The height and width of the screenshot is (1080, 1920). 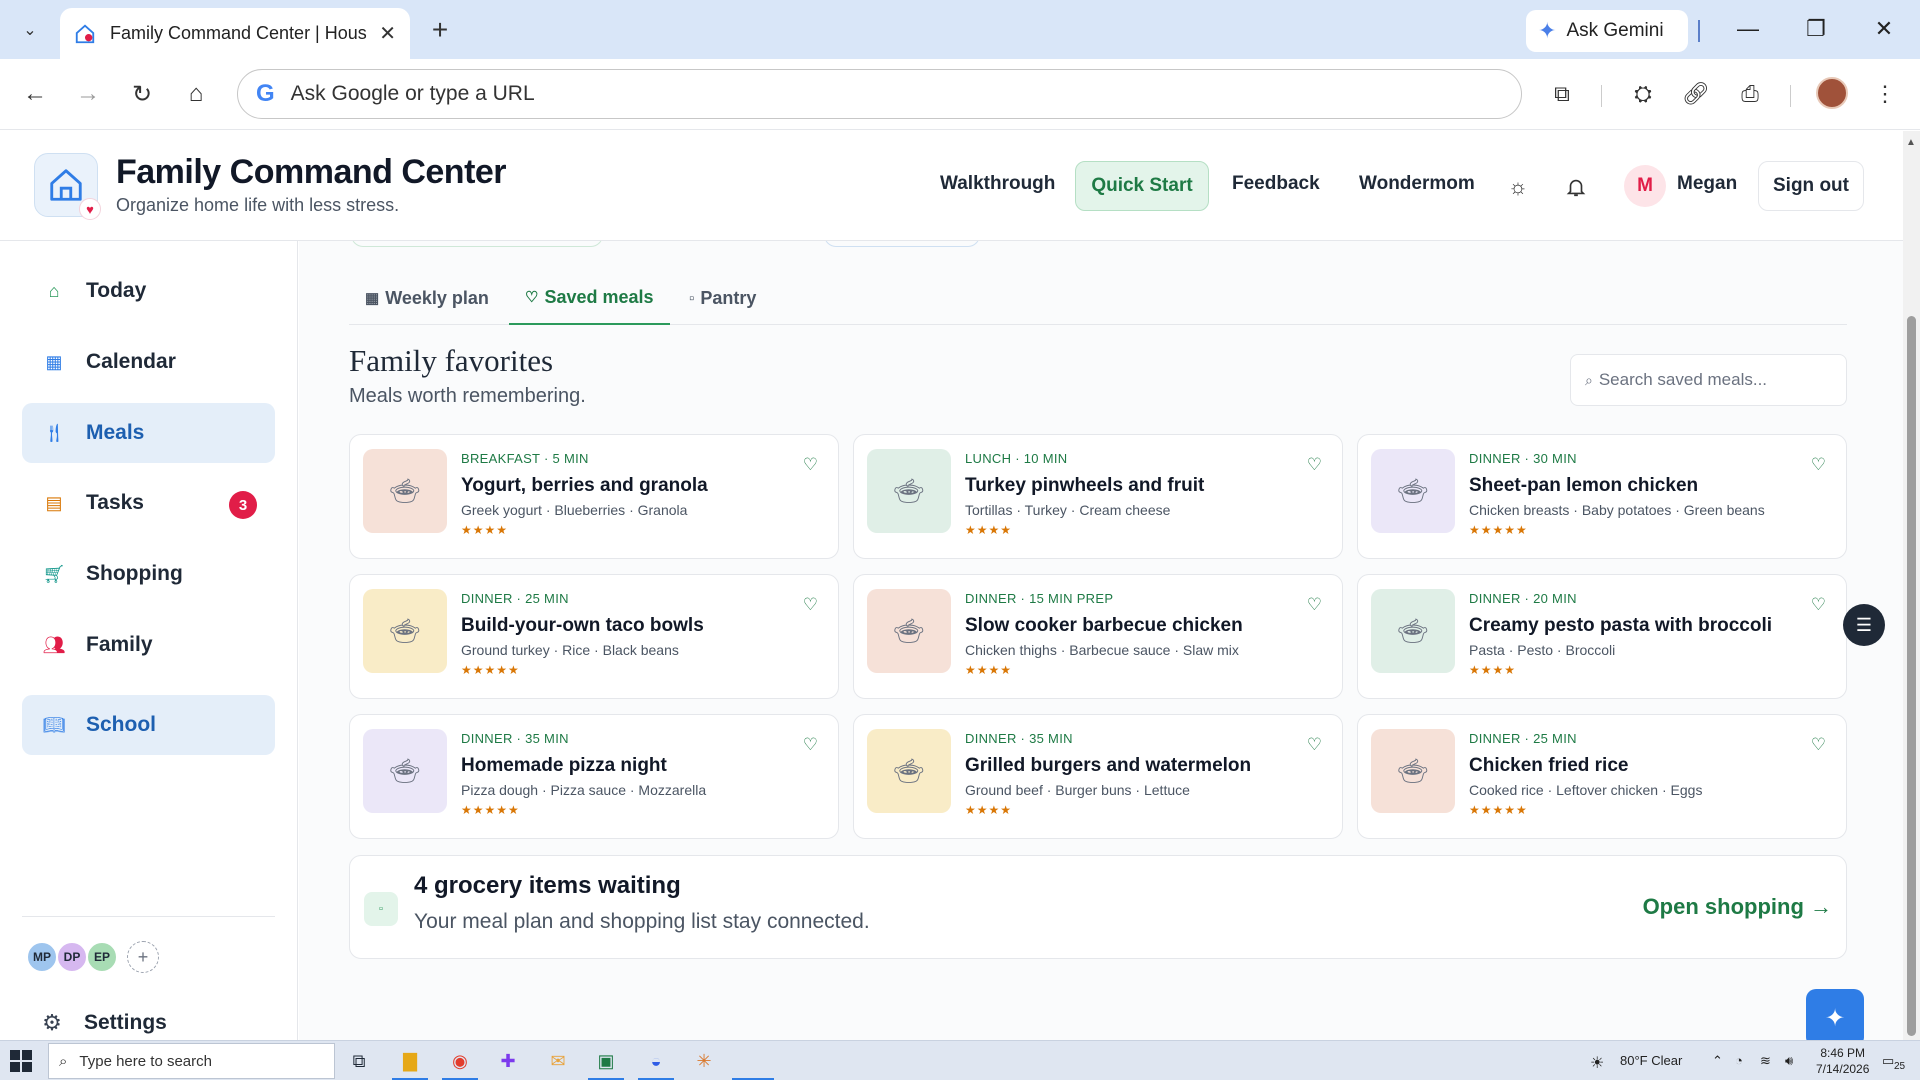 I want to click on tab-search-button: ⌄, so click(x=30, y=30).